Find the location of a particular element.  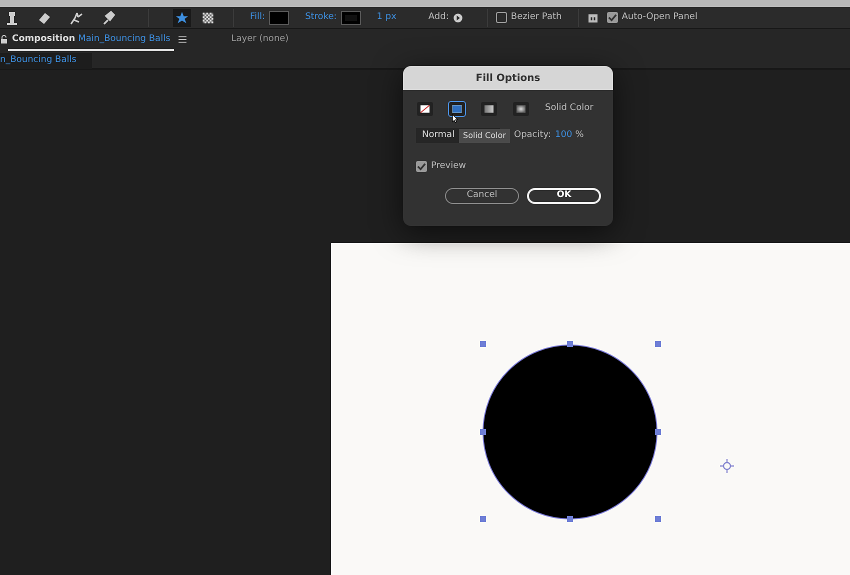

bezier-path-label: Bezier Path is located at coordinates (536, 17).